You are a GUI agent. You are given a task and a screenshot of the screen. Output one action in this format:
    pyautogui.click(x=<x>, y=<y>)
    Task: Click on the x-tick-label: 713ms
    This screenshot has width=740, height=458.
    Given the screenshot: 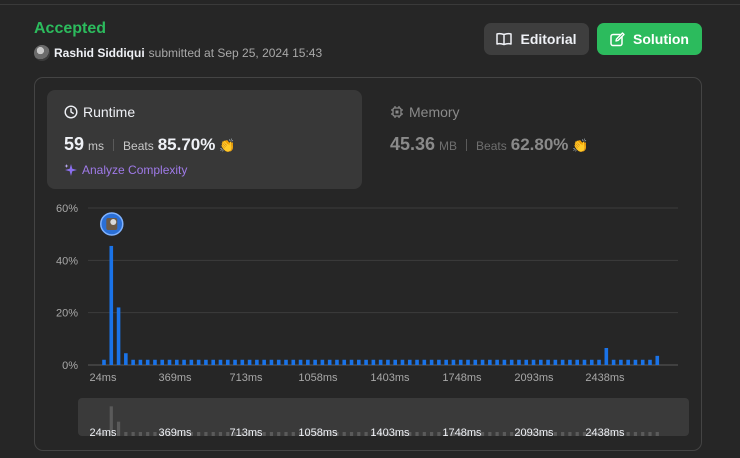 What is the action you would take?
    pyautogui.click(x=246, y=378)
    